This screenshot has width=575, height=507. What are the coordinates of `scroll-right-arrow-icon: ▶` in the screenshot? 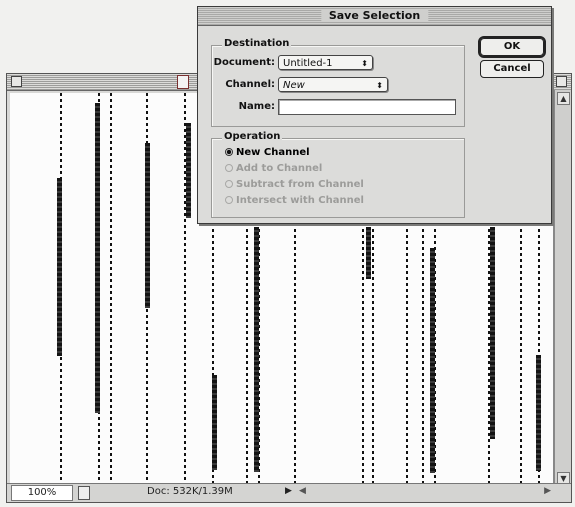 It's located at (547, 491).